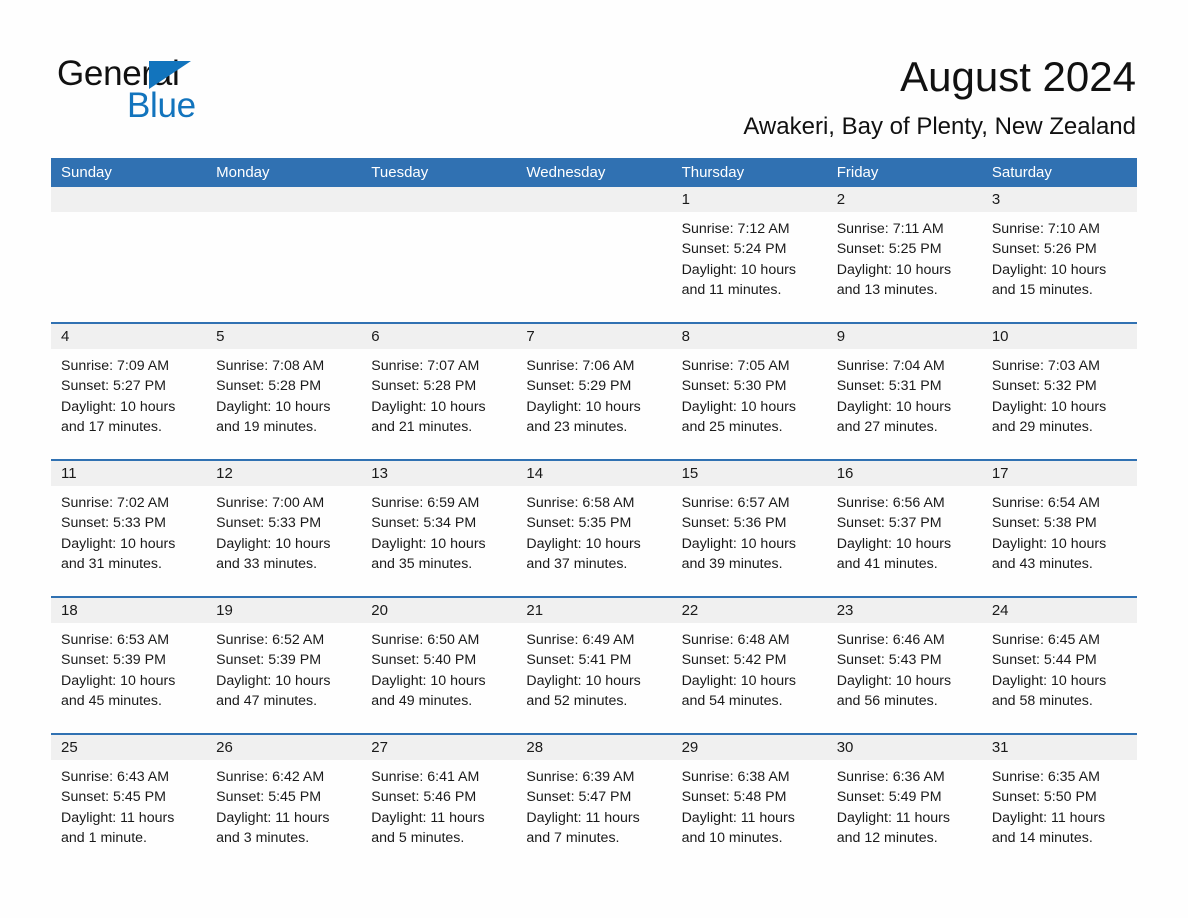 Image resolution: width=1188 pixels, height=918 pixels. Describe the element at coordinates (580, 503) in the screenshot. I see `day-detail-line: Sunrise: 6:58 AM` at that location.